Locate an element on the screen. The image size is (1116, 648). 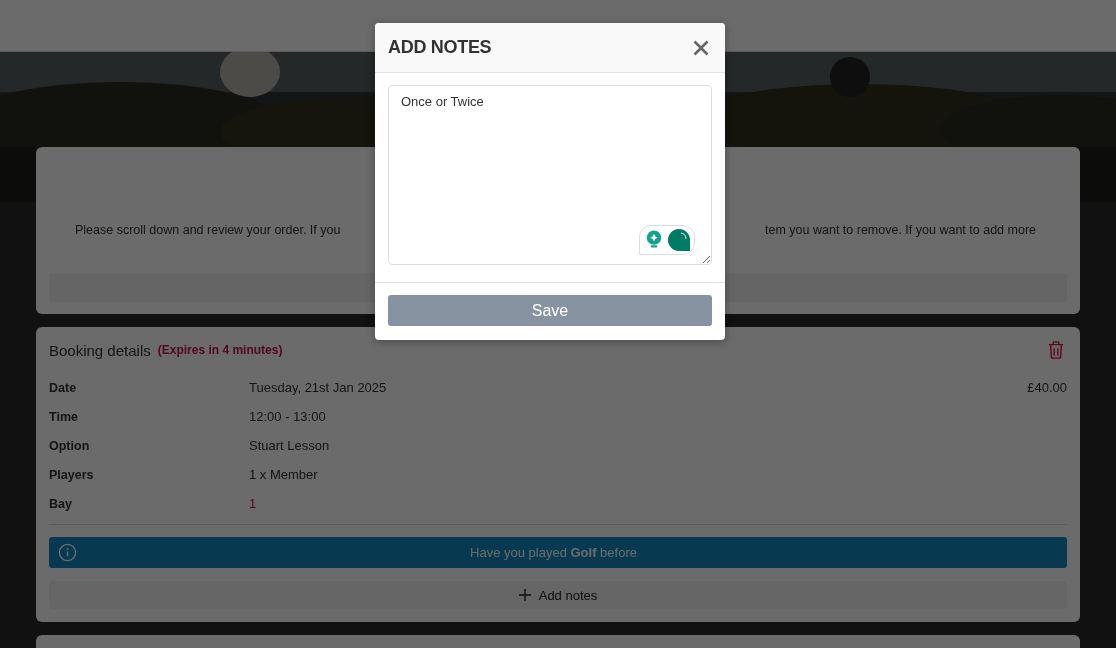
plus-icon is located at coordinates (524, 595).